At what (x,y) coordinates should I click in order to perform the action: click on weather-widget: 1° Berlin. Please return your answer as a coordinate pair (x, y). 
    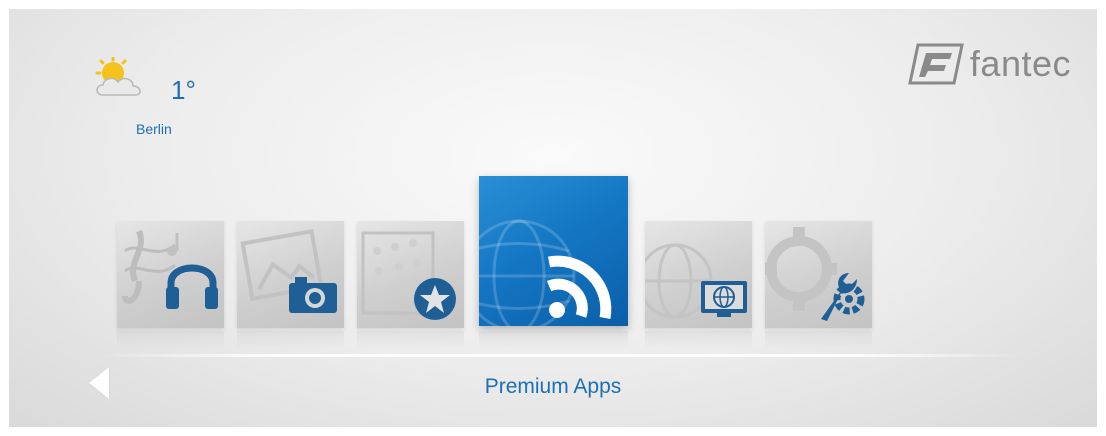
    Looking at the image, I should click on (154, 107).